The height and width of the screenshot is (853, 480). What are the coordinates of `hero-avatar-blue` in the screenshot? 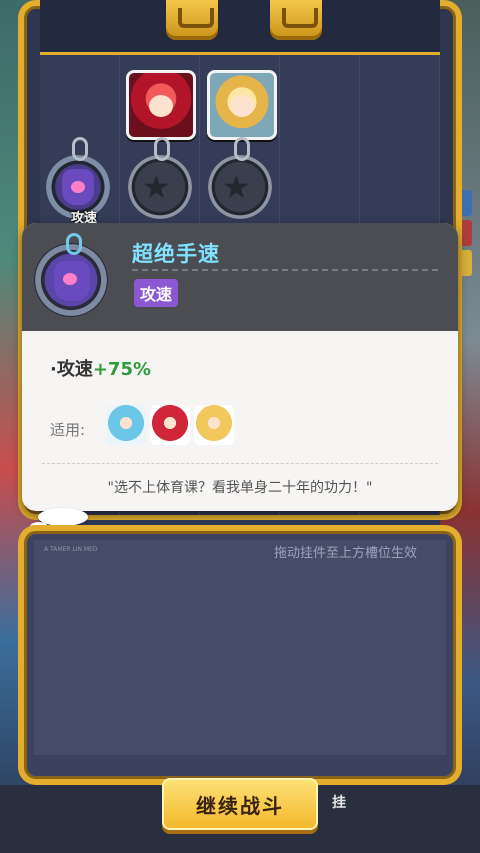 It's located at (126, 425).